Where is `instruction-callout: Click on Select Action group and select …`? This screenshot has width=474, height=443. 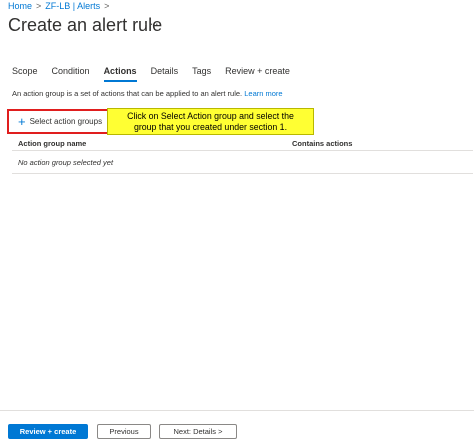
instruction-callout: Click on Select Action group and select … is located at coordinates (210, 121).